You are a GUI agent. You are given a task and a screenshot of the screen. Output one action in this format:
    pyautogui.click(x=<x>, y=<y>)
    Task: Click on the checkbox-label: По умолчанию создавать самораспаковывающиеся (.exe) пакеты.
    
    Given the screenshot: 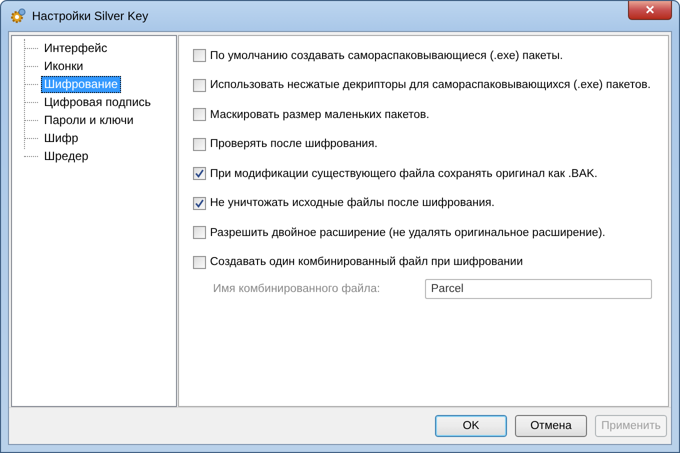 What is the action you would take?
    pyautogui.click(x=386, y=56)
    